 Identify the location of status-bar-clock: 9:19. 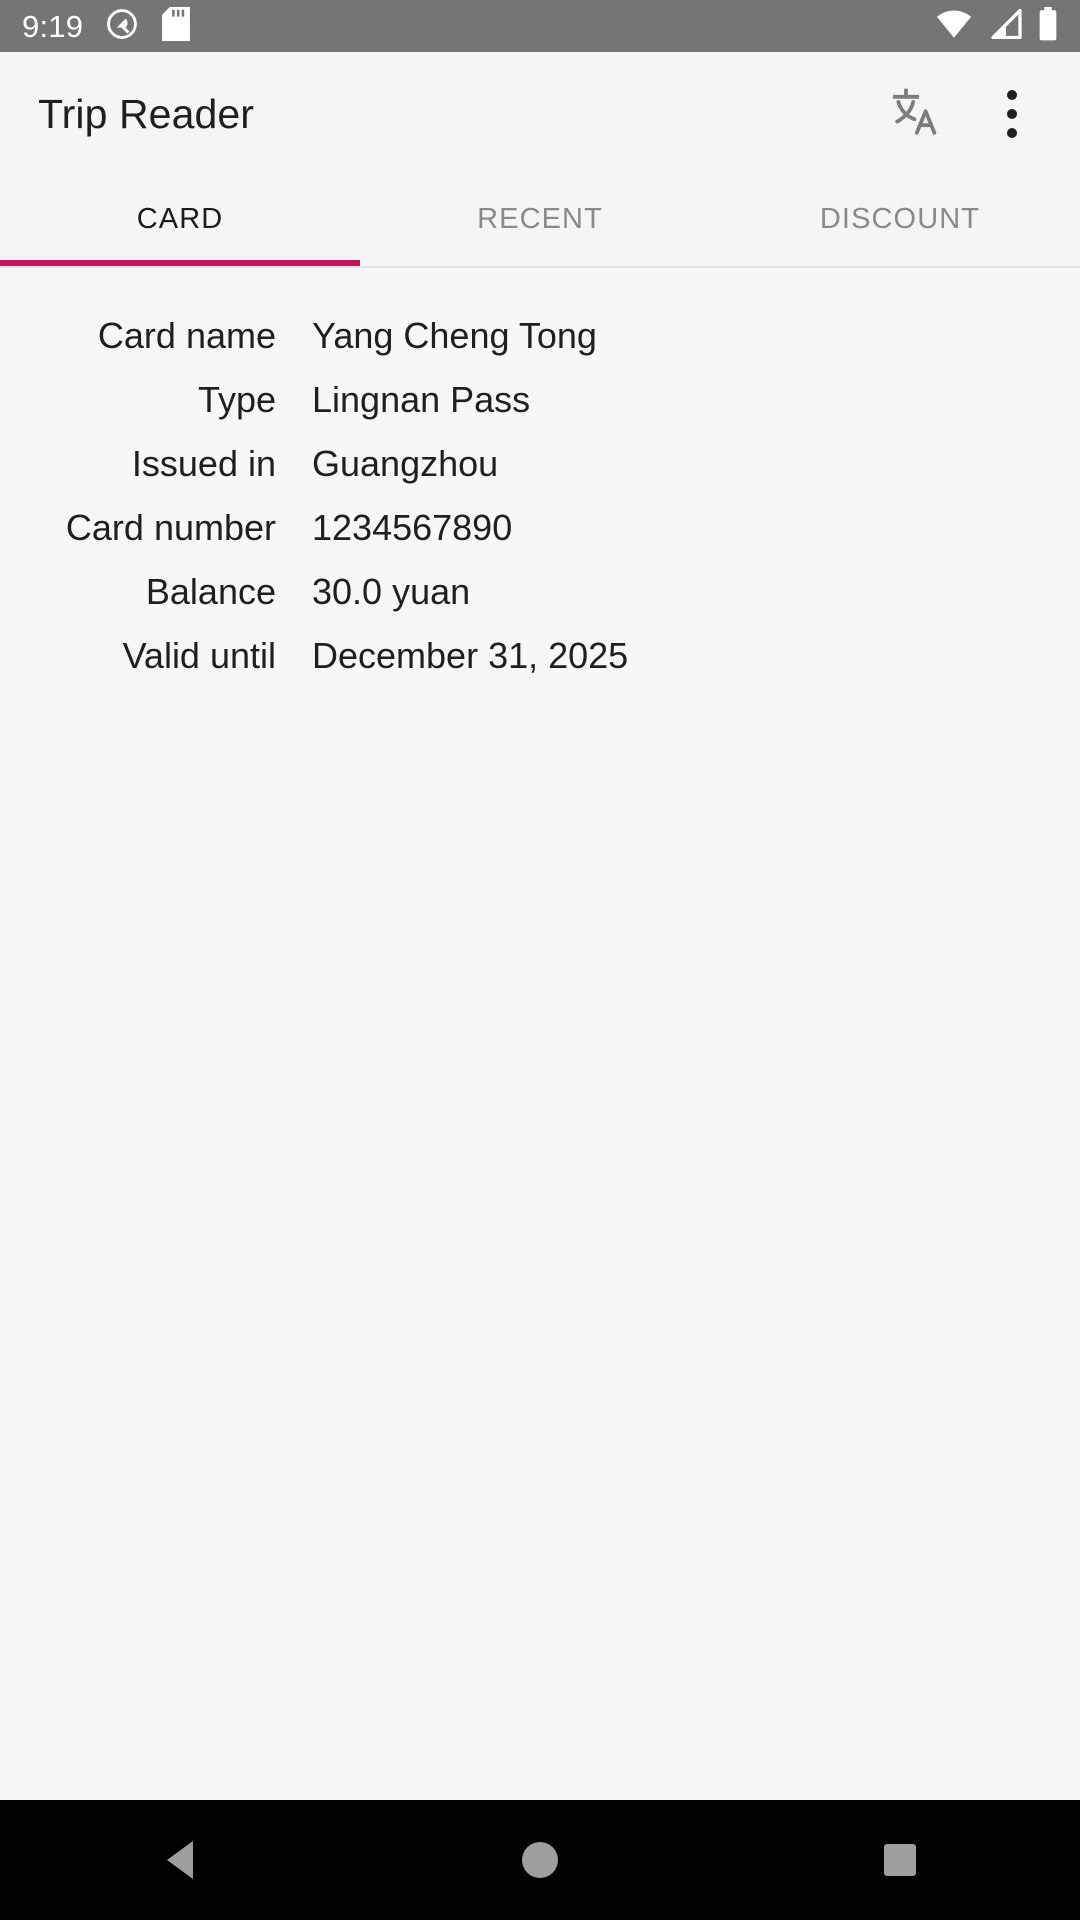
(53, 26).